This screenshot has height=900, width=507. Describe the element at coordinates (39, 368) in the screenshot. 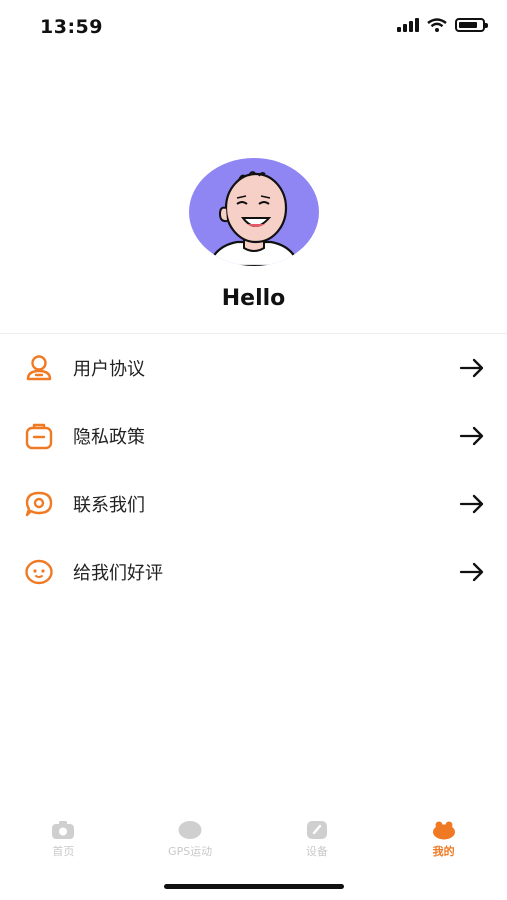

I see `user-icon` at that location.